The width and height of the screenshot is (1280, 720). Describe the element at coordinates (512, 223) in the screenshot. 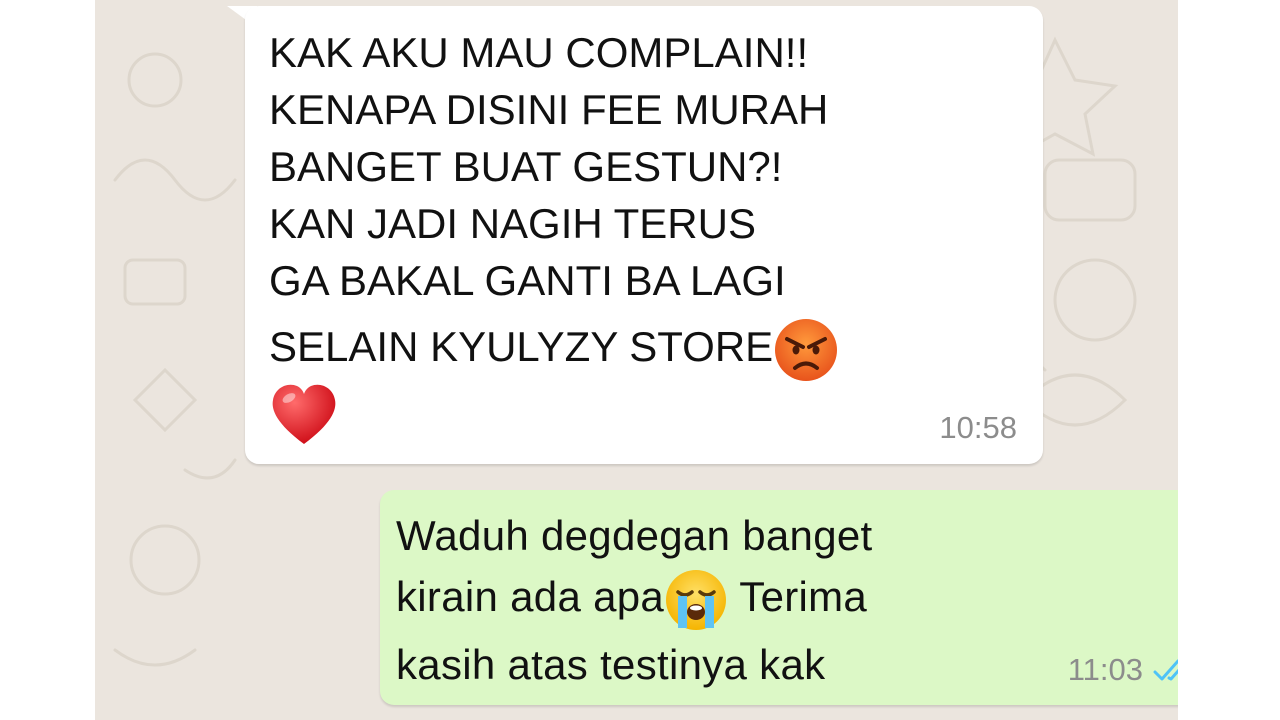

I see `incoming-line-4: KAN JADI NAGIH TERUS` at that location.